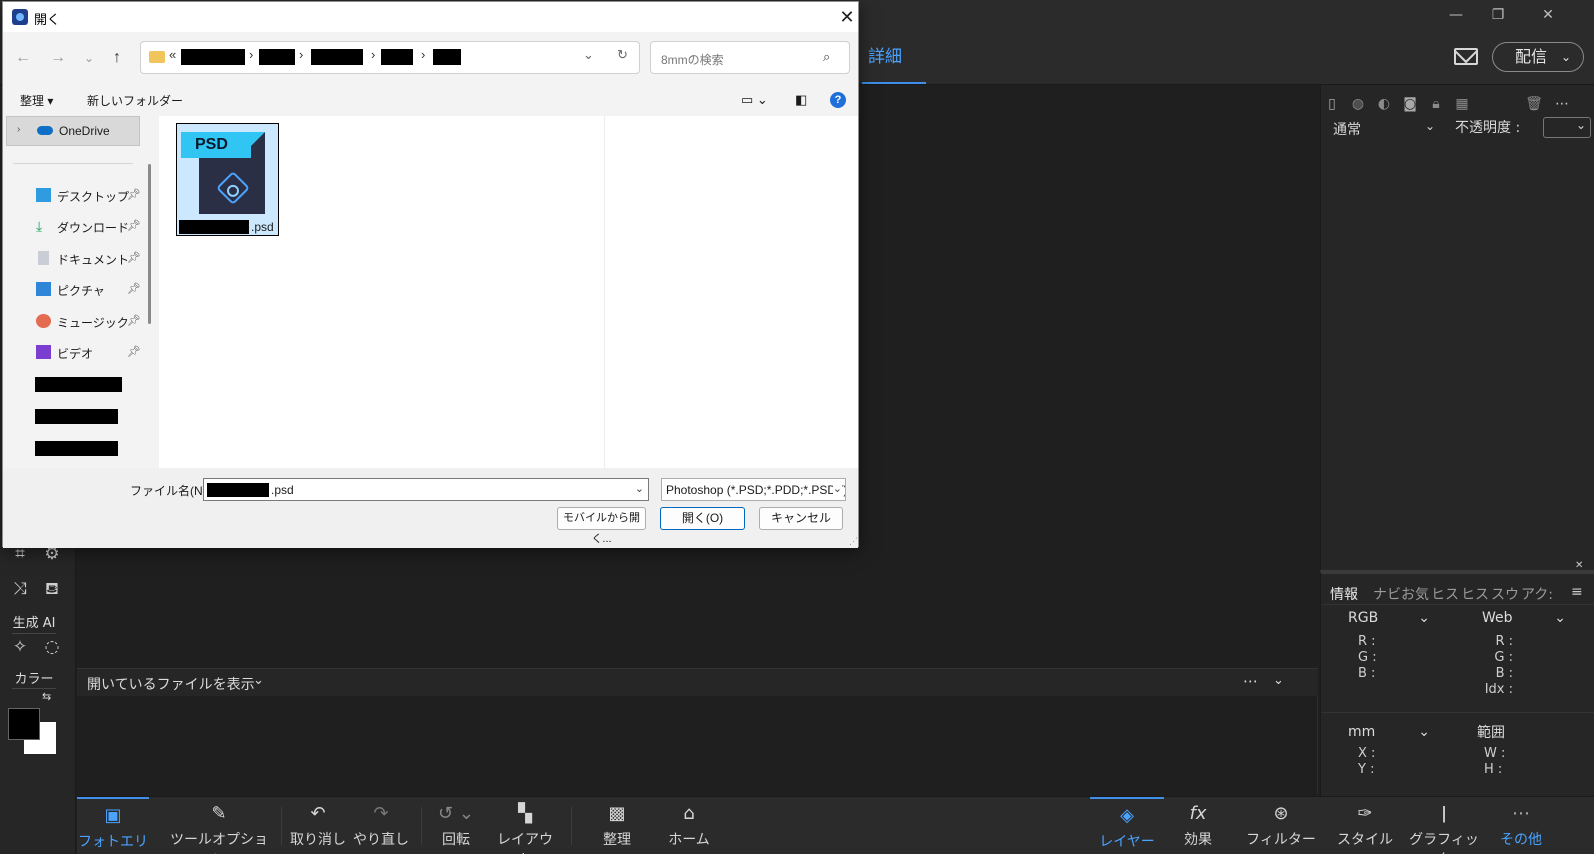 This screenshot has width=1594, height=854. Describe the element at coordinates (622, 55) in the screenshot. I see `refresh-icon: ↻` at that location.